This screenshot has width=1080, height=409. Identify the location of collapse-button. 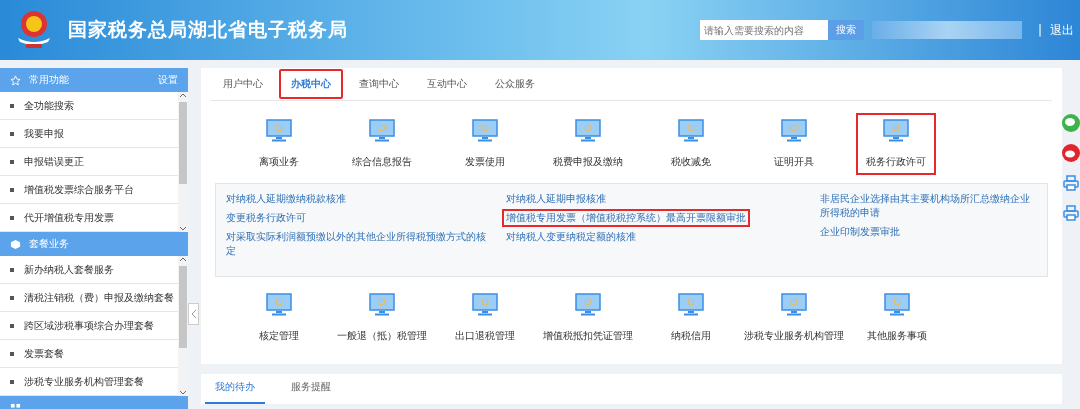
(193, 313).